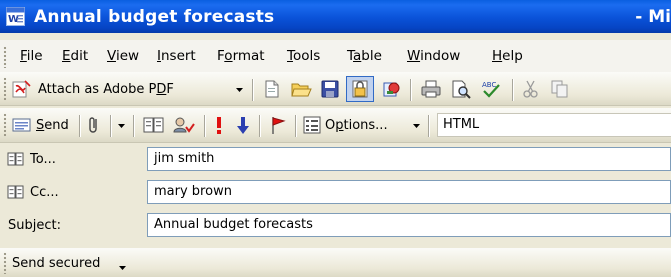  What do you see at coordinates (409, 159) in the screenshot?
I see `to-field: jim smith` at bounding box center [409, 159].